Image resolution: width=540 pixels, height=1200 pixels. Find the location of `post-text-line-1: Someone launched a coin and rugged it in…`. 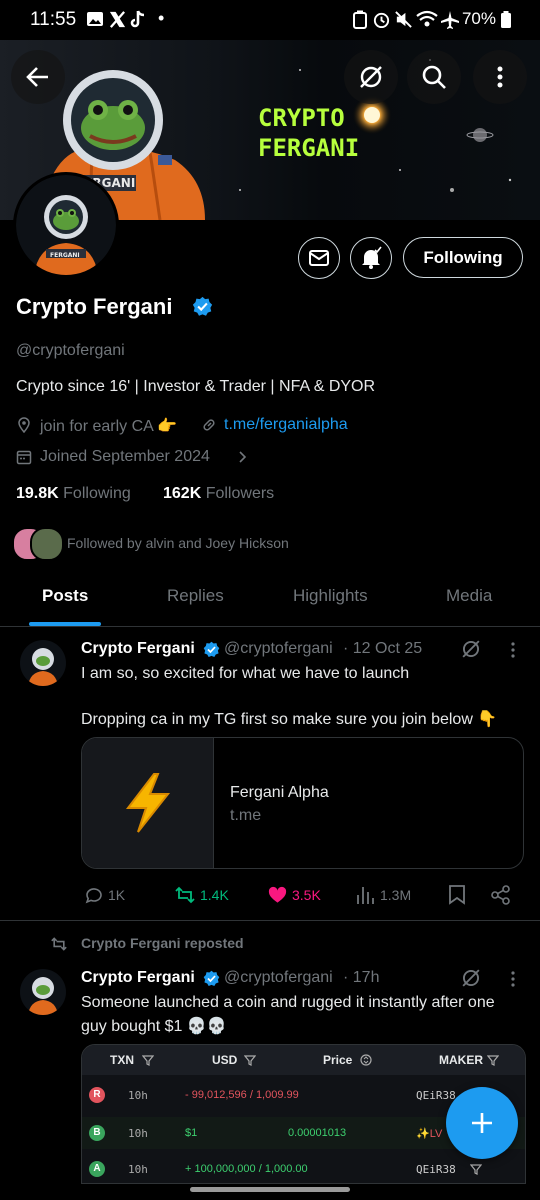

post-text-line-1: Someone launched a coin and rugged it in… is located at coordinates (288, 1002).